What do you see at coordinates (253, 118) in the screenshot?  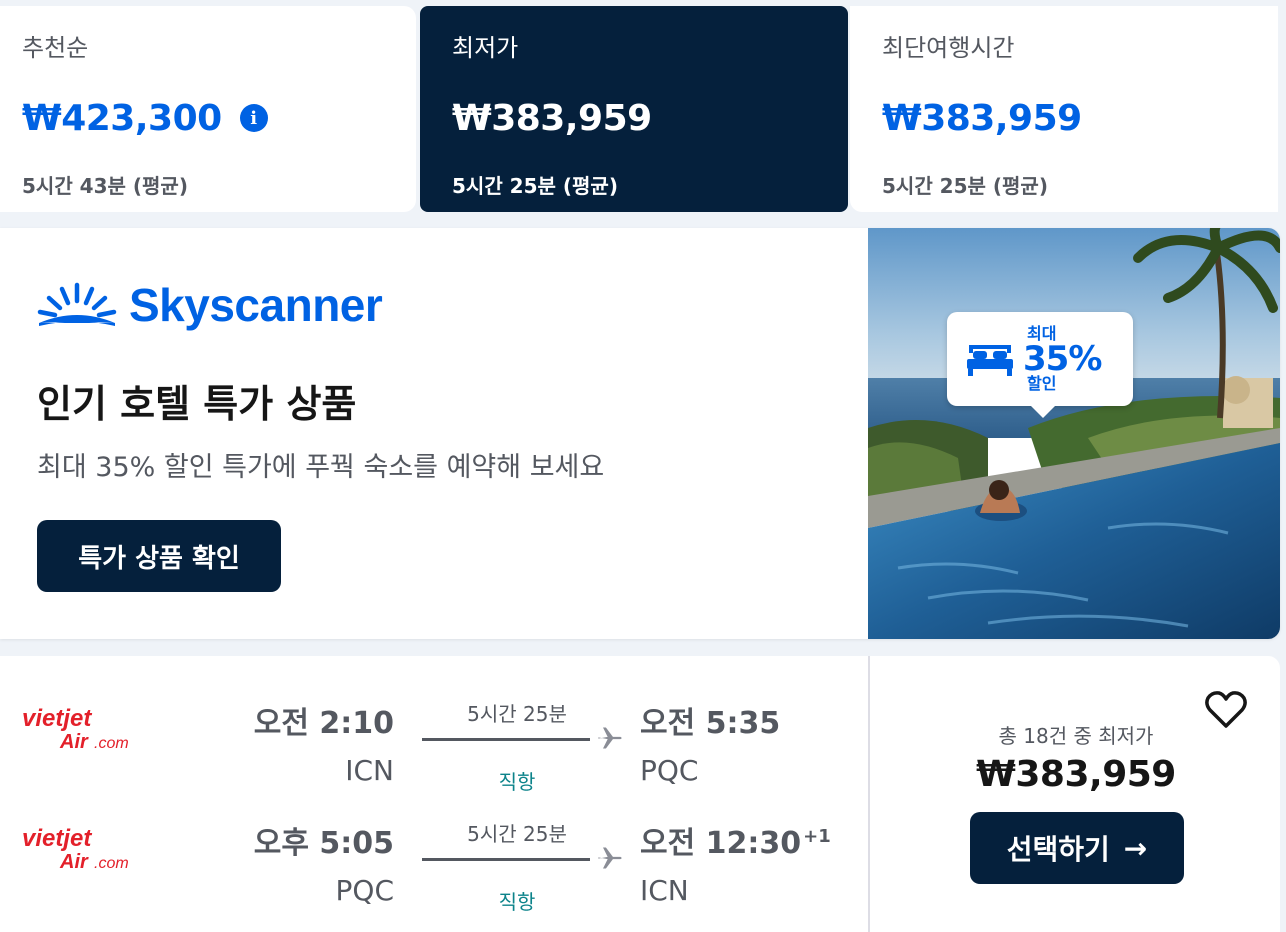 I see `info-icon: i` at bounding box center [253, 118].